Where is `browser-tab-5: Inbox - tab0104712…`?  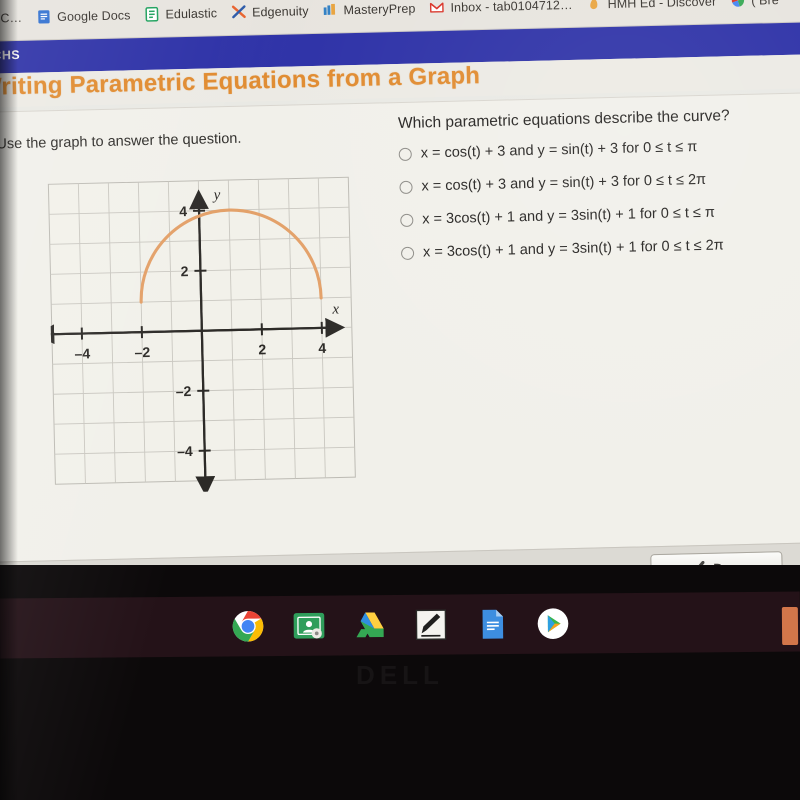
browser-tab-5: Inbox - tab0104712… is located at coordinates (504, 11).